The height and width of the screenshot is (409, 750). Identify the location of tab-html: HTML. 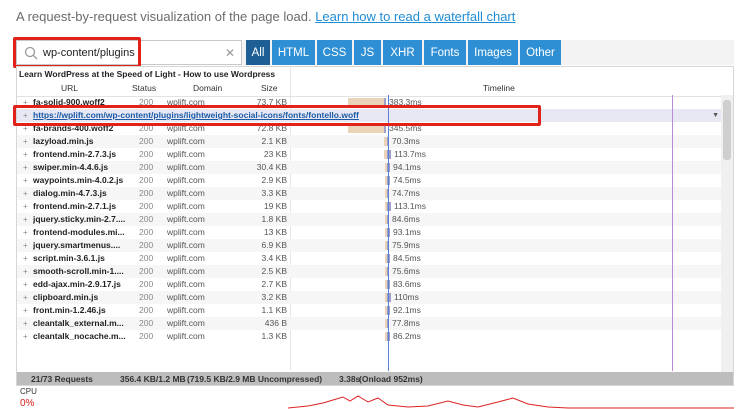
(293, 52).